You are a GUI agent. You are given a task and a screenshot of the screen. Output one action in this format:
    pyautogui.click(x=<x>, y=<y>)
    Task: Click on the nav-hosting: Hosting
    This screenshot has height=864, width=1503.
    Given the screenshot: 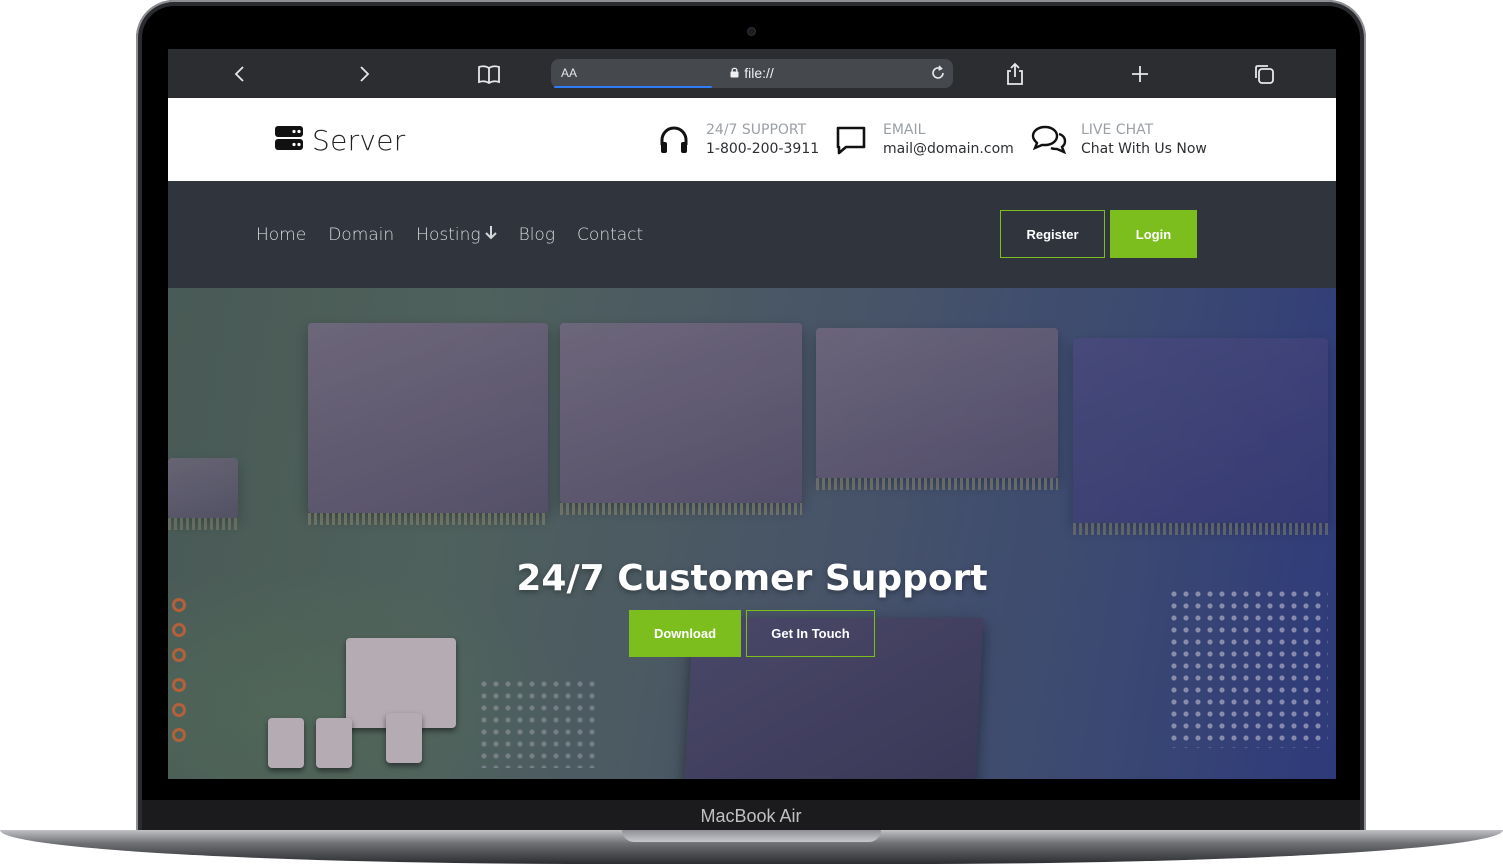 What is the action you would take?
    pyautogui.click(x=456, y=234)
    